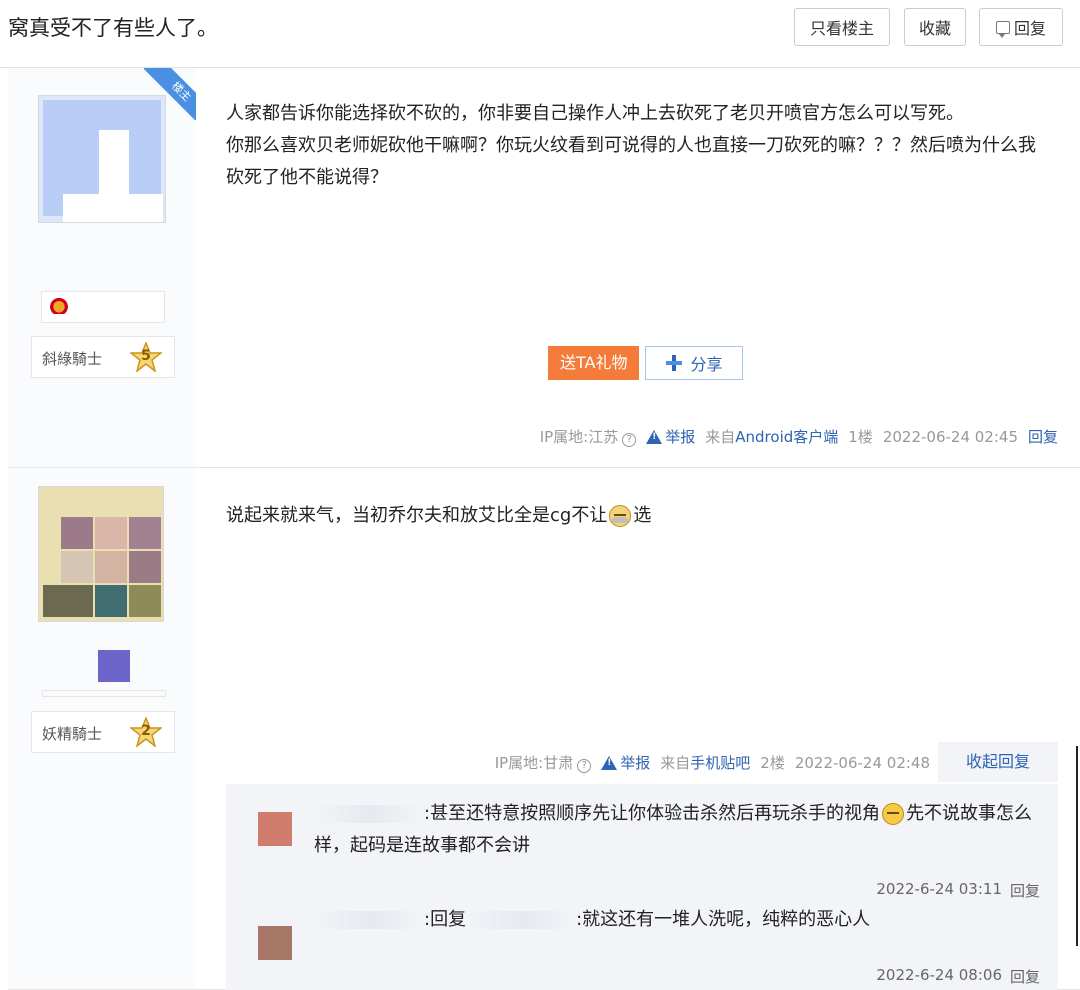 This screenshot has width=1080, height=990. I want to click on post-source: 来自手机贴吧, so click(705, 763).